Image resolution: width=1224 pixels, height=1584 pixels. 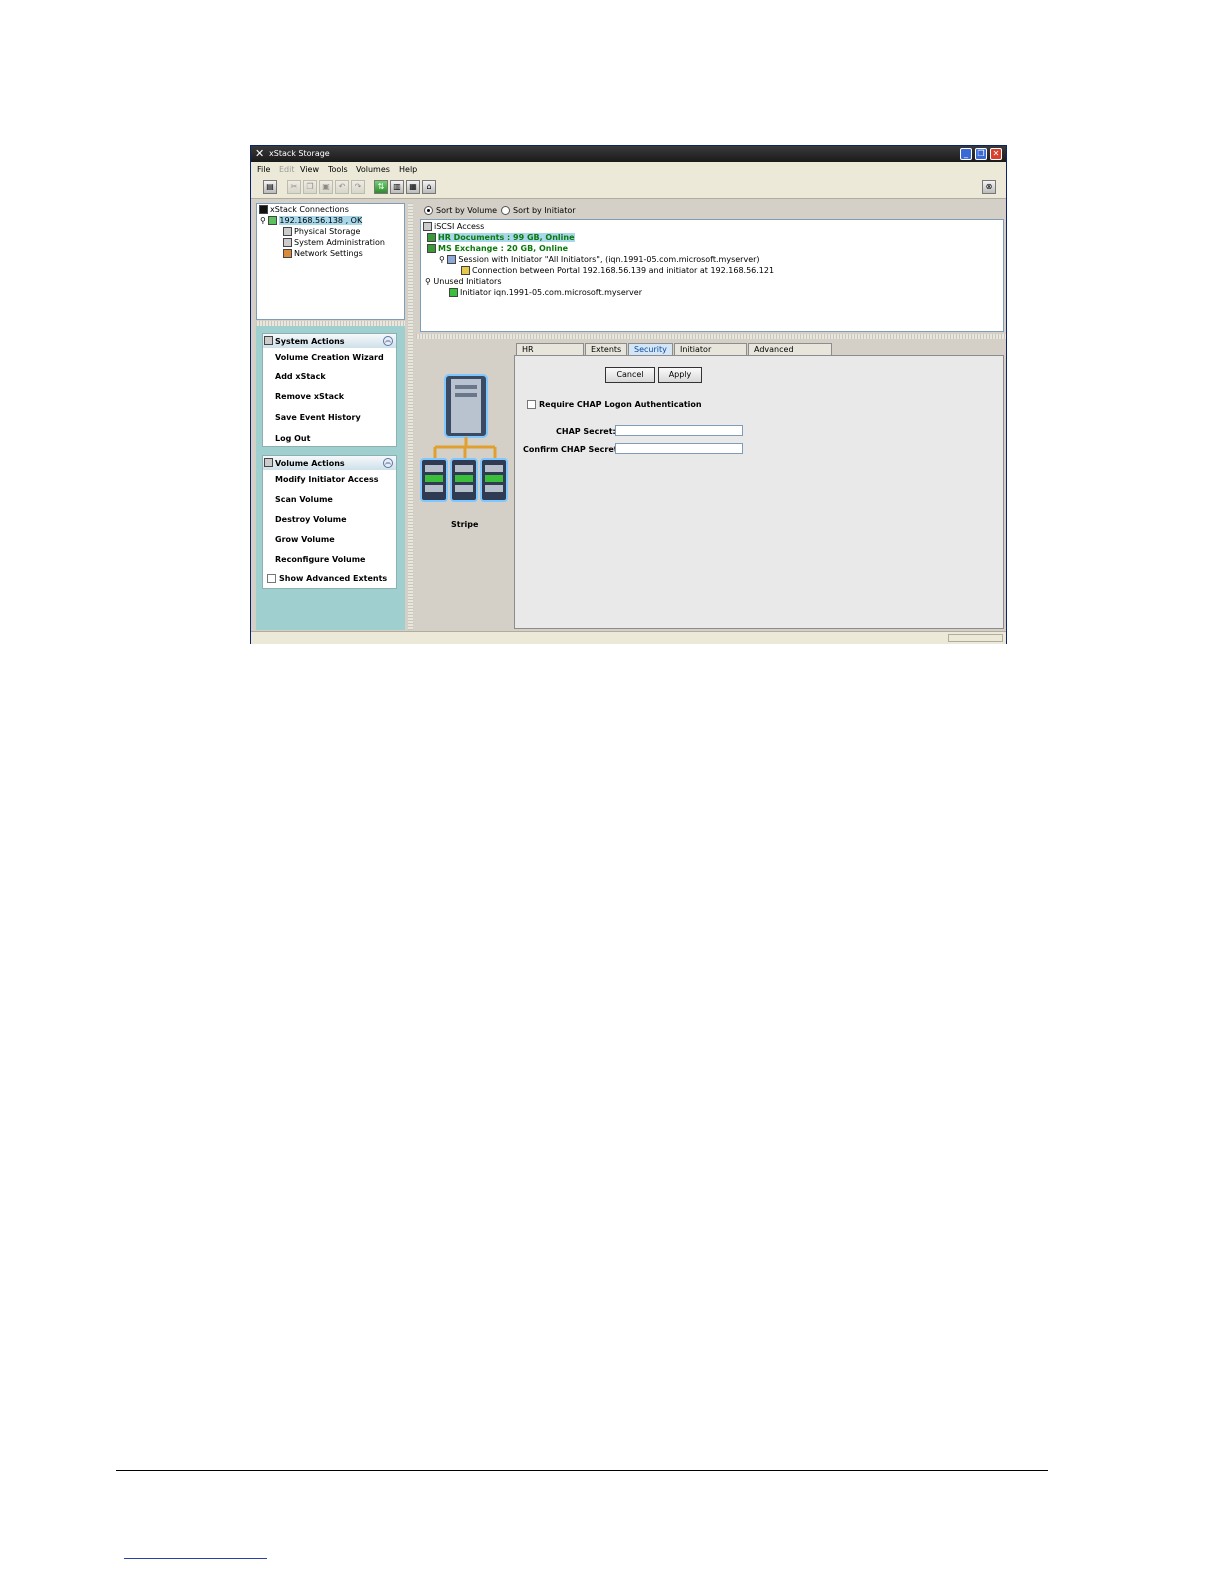 I want to click on menu-volumes: Volumes, so click(x=373, y=169).